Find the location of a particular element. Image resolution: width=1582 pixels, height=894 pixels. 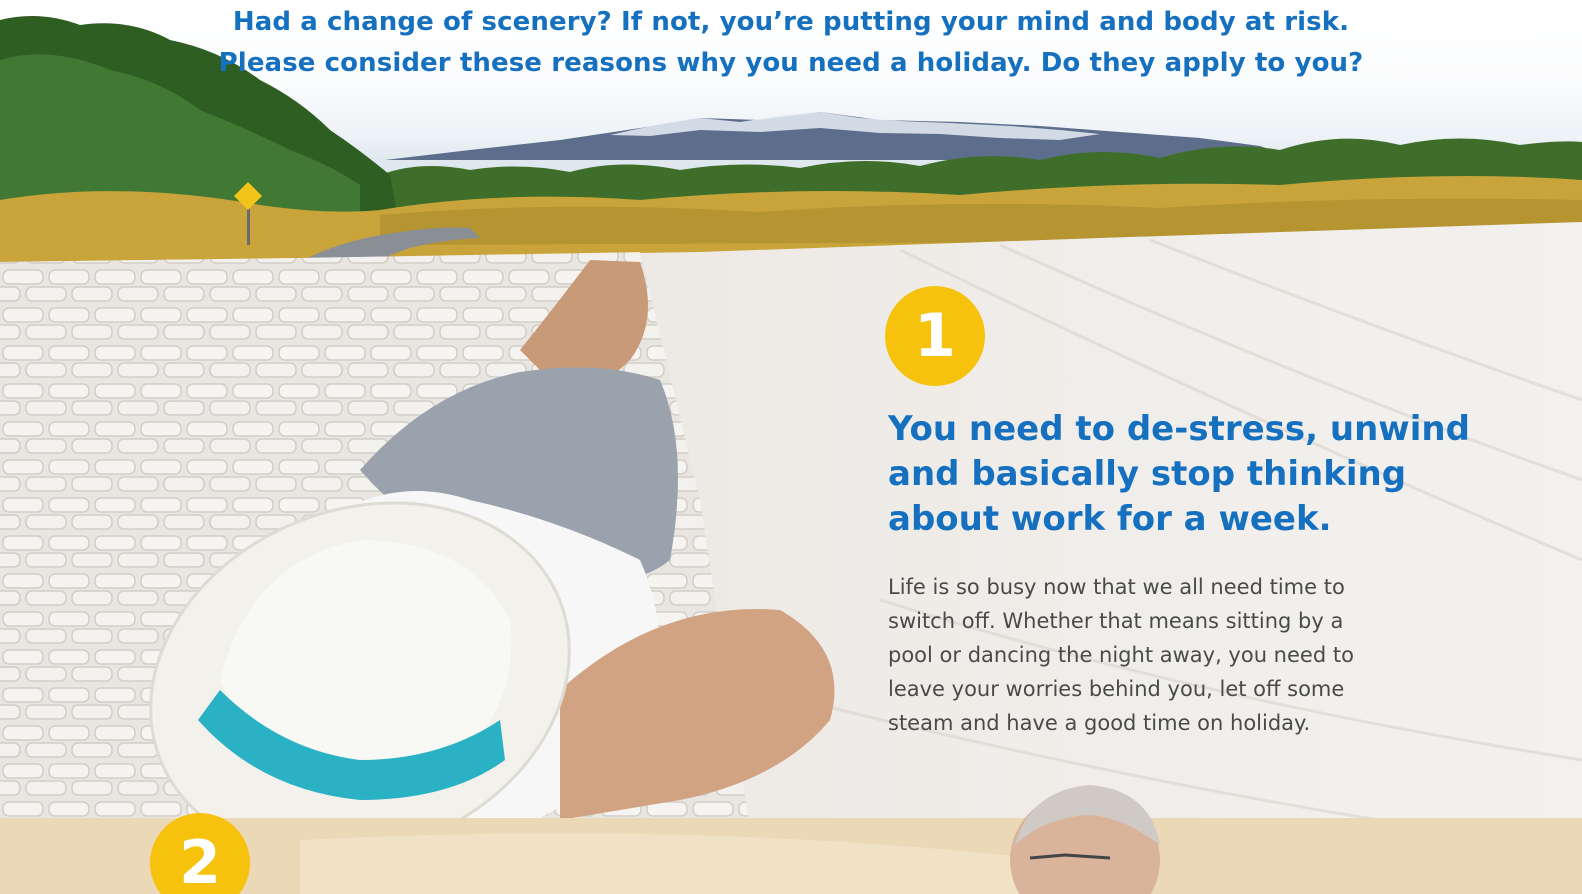

reason-1-title-line: You need to de-stress, unwind is located at coordinates (1179, 429).